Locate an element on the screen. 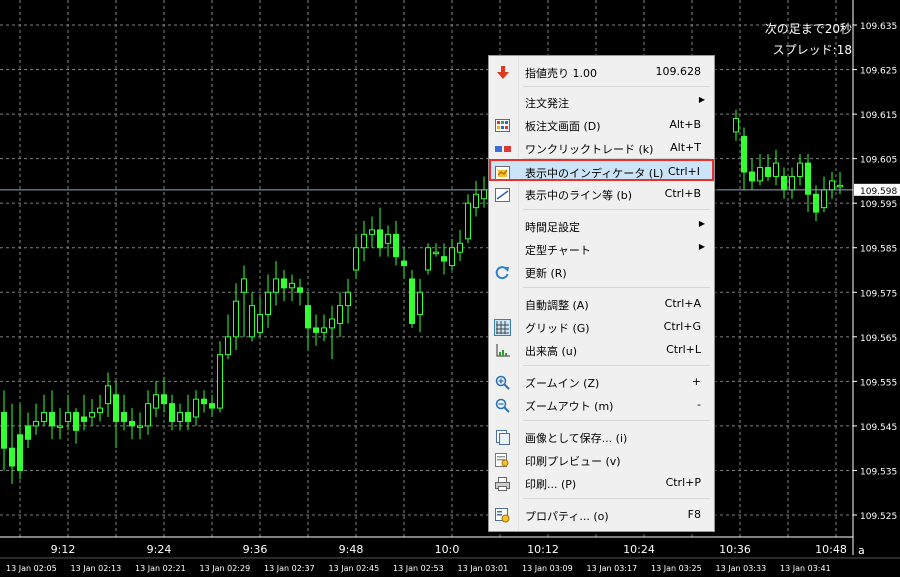  time-major-label: 9:48 is located at coordinates (351, 549).